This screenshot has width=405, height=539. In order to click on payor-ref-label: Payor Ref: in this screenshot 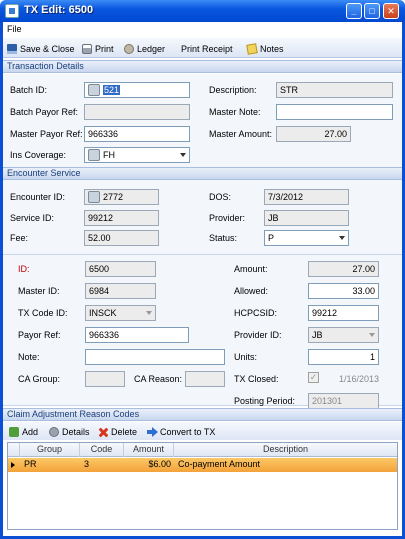, I will do `click(39, 335)`.